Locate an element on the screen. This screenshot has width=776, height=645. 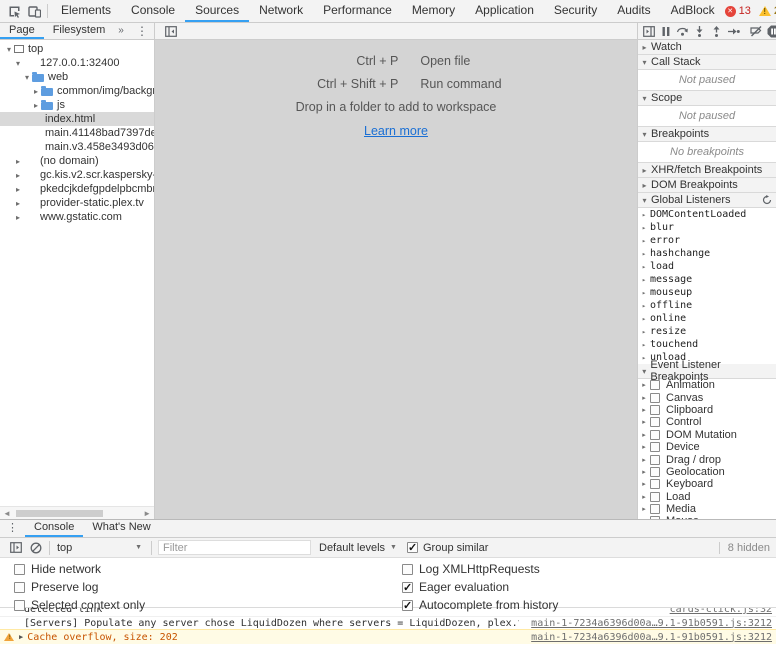
global-listener-row: ▸ error is located at coordinates (707, 240).